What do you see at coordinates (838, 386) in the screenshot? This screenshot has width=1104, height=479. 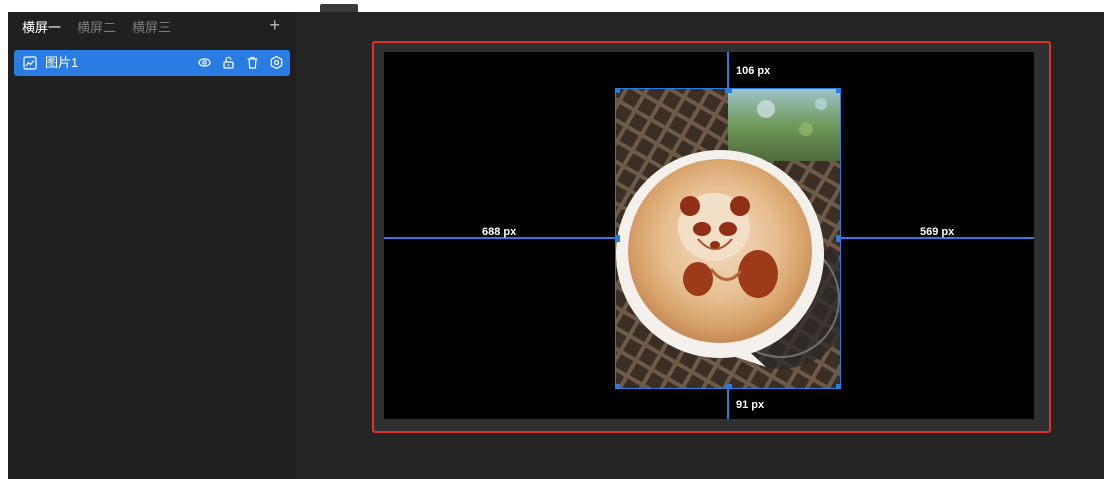 I see `resize-handle-bottom-right` at bounding box center [838, 386].